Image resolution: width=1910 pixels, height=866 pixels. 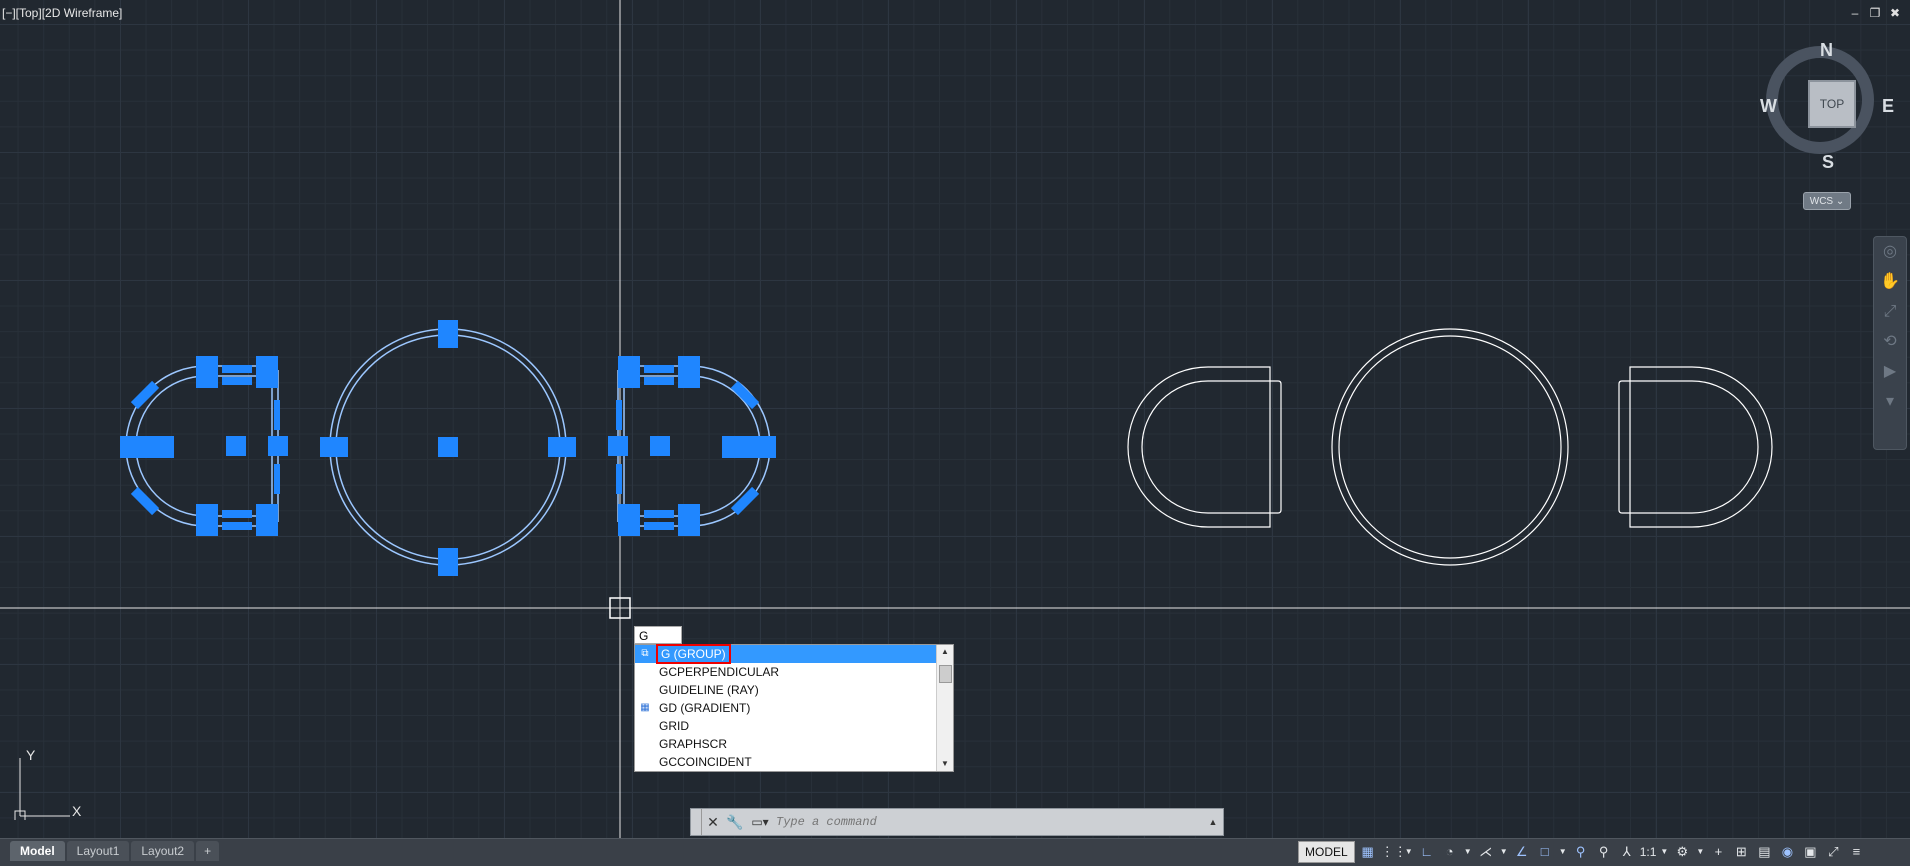 I want to click on customize-wrench-icon: 🔧, so click(x=735, y=822).